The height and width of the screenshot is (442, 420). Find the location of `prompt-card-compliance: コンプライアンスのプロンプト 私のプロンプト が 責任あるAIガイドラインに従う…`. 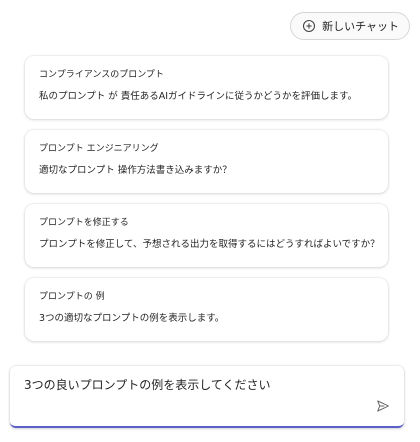

prompt-card-compliance: コンプライアンスのプロンプト 私のプロンプト が 責任あるAIガイドラインに従う… is located at coordinates (206, 87).